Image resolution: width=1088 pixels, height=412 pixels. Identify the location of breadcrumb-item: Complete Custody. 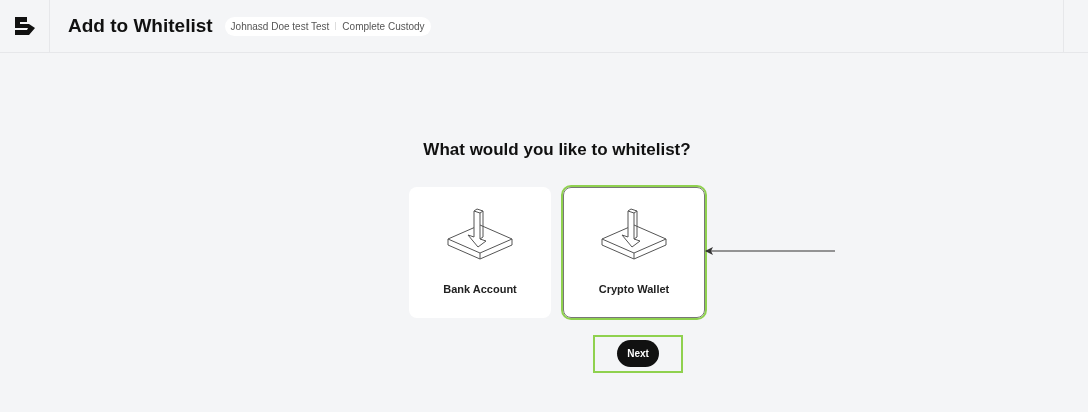
(383, 26).